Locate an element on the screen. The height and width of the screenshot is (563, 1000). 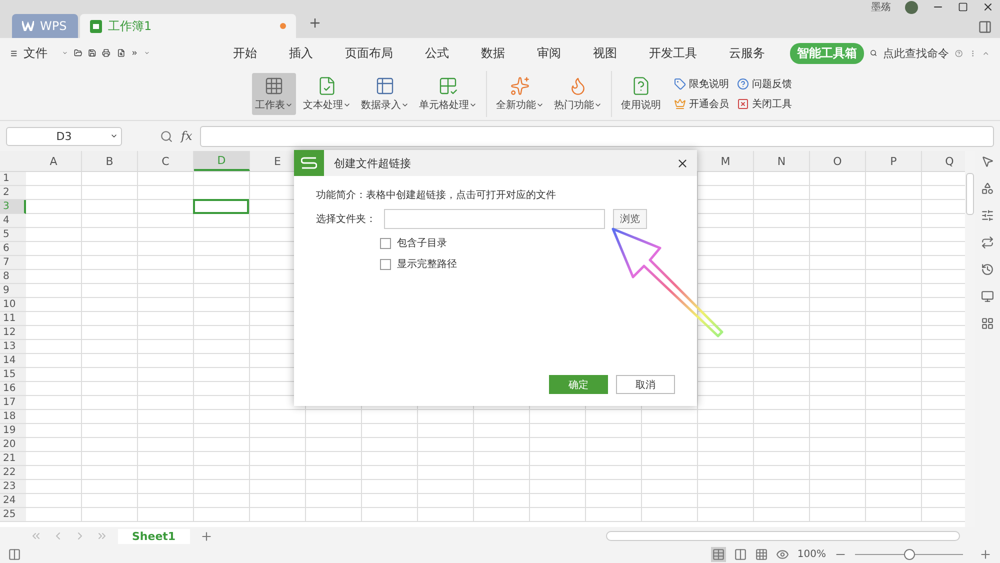
row-header: 14 is located at coordinates (13, 361).